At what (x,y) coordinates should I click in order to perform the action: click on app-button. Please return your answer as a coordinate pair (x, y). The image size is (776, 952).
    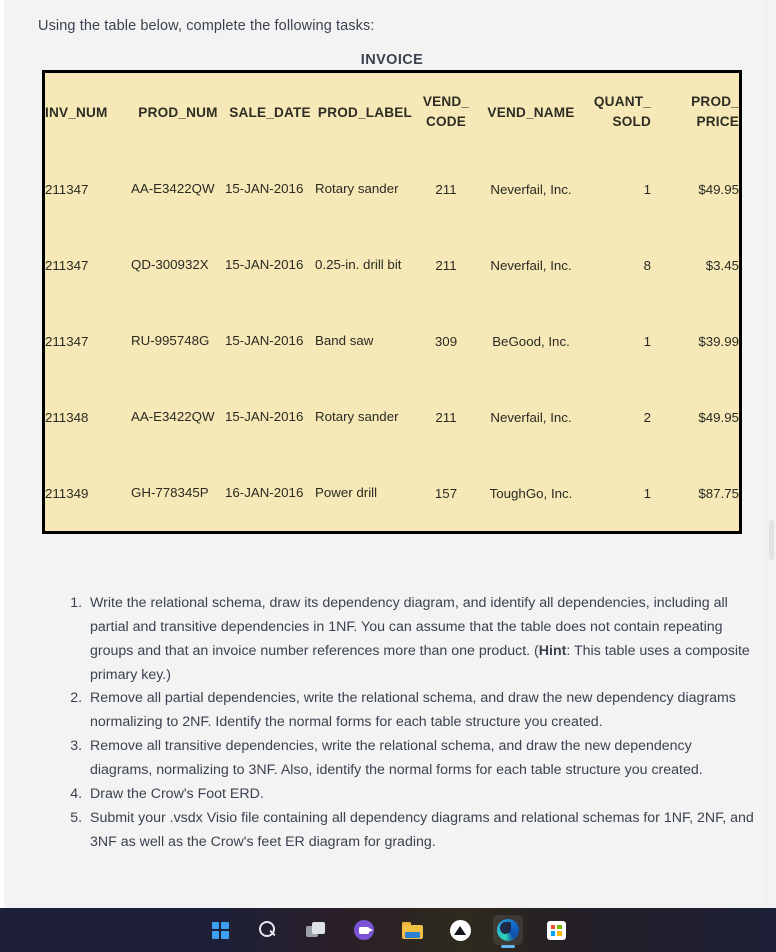
    Looking at the image, I should click on (460, 930).